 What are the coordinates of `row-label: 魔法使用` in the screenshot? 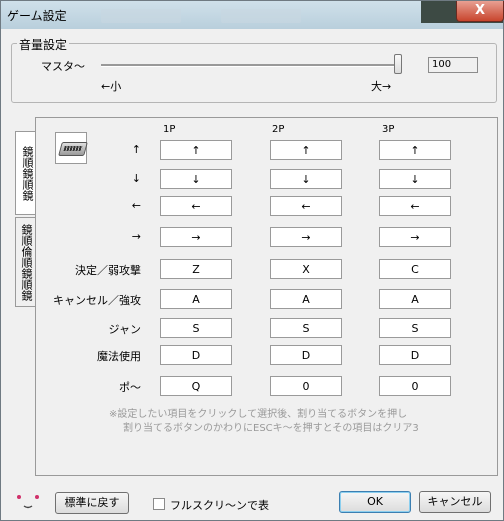 It's located at (119, 356).